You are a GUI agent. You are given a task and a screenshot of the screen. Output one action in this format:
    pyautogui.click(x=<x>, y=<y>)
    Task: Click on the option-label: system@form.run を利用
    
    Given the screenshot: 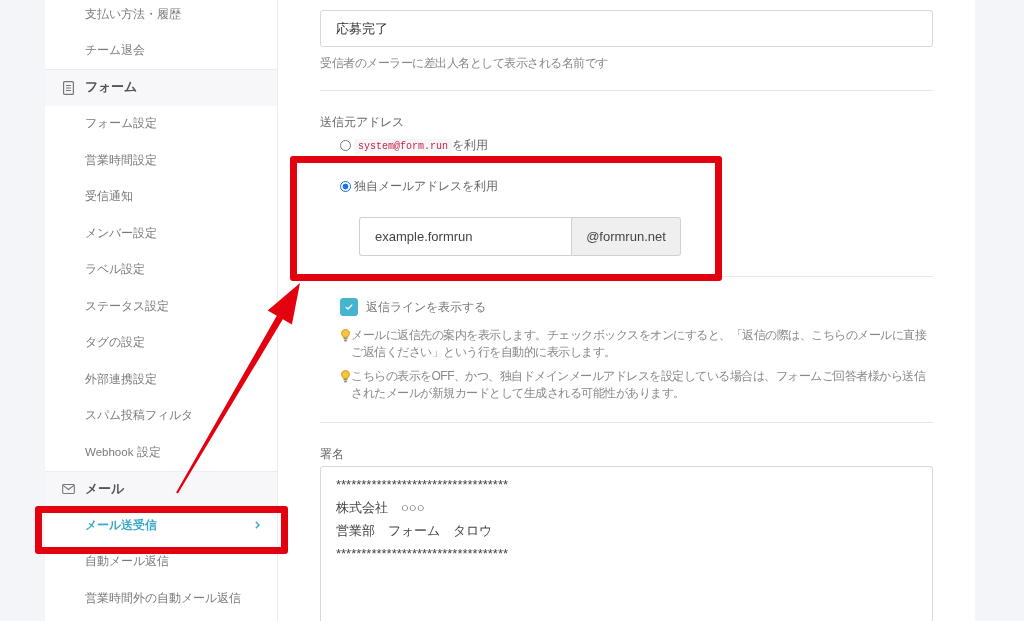 What is the action you would take?
    pyautogui.click(x=421, y=145)
    